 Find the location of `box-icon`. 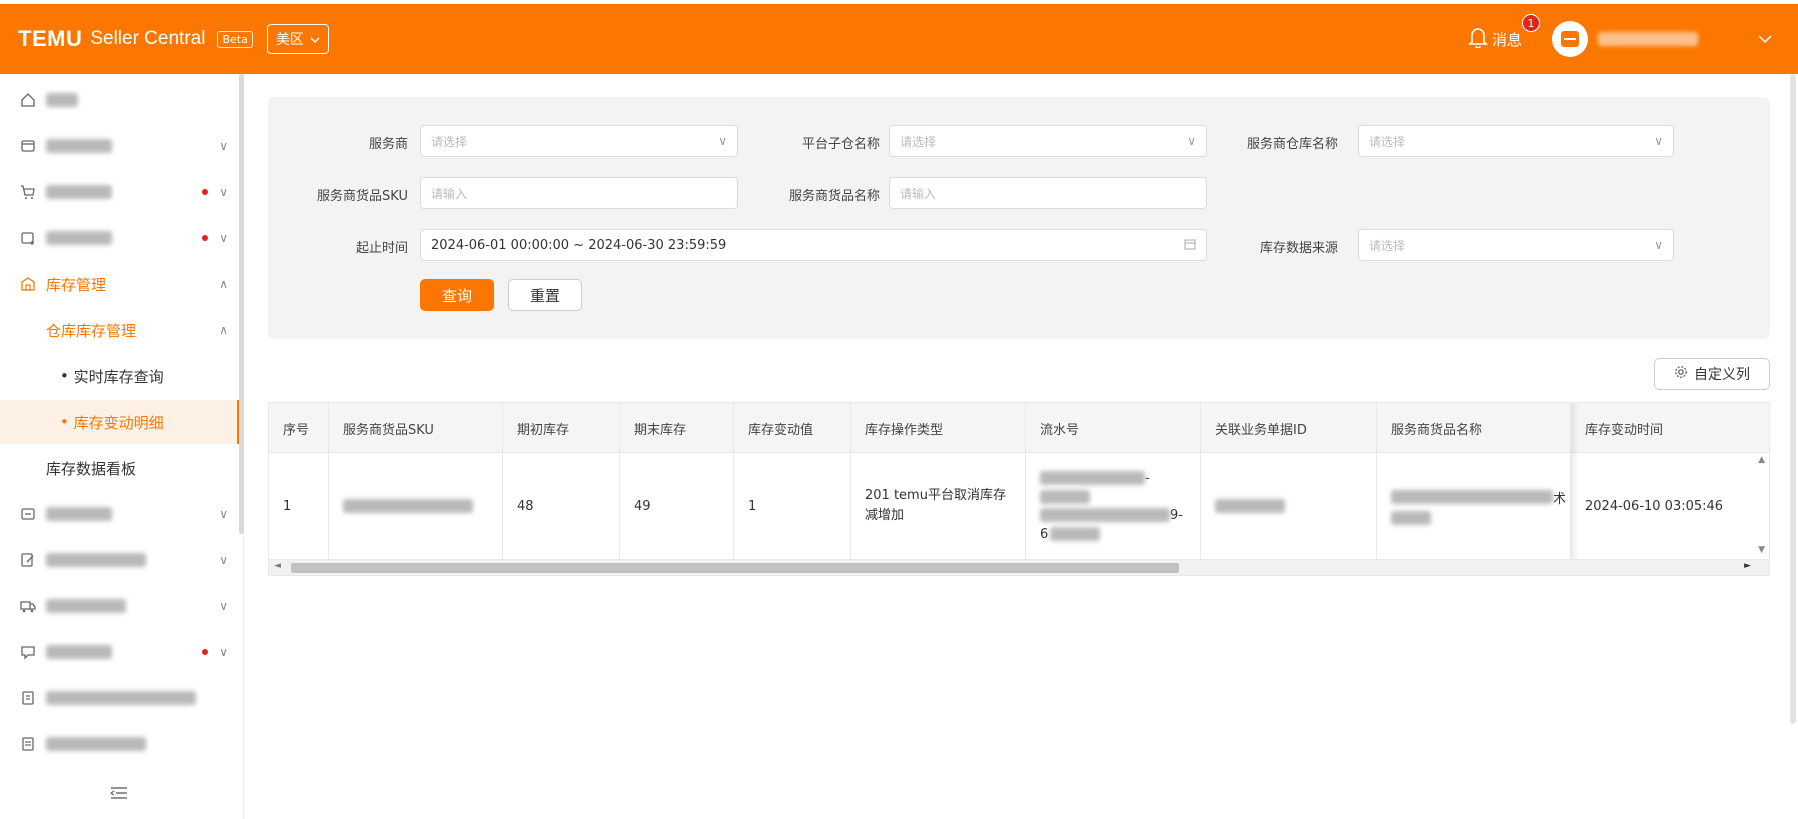

box-icon is located at coordinates (28, 514).